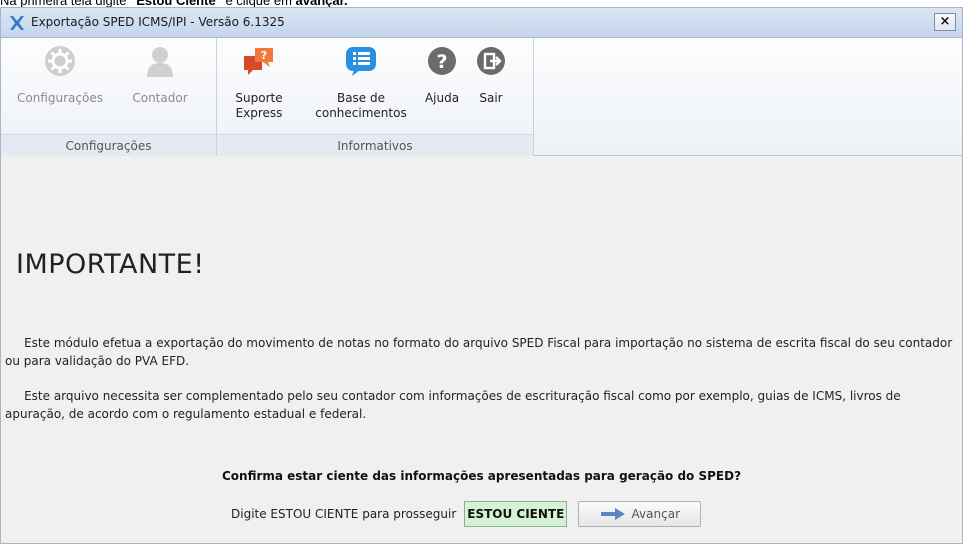 This screenshot has height=544, width=963. Describe the element at coordinates (361, 113) in the screenshot. I see `base-label-line2: conhecimentos` at that location.